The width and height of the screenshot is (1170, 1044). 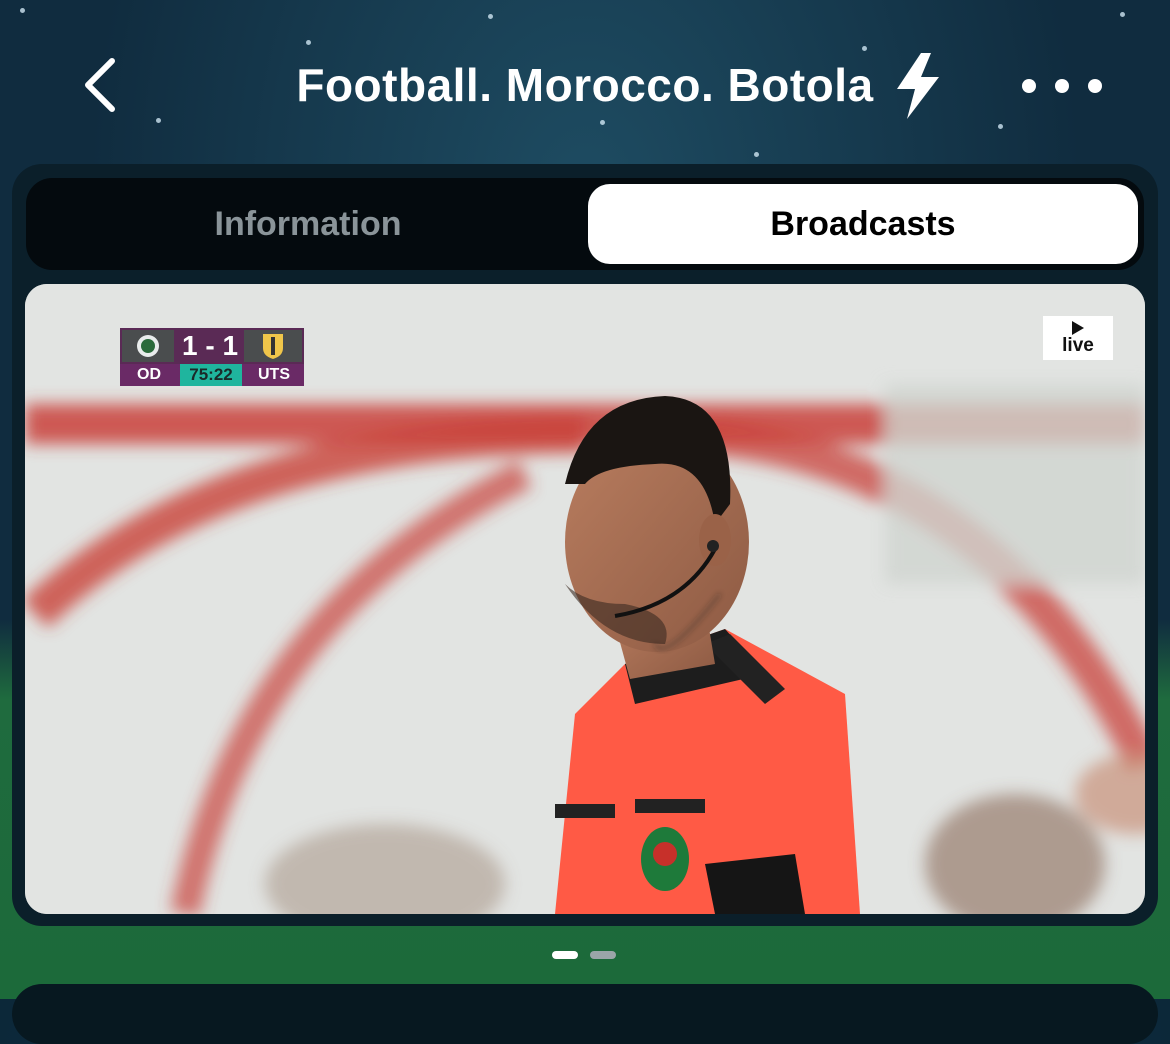 What do you see at coordinates (565, 955) in the screenshot?
I see `pagination-dot-active` at bounding box center [565, 955].